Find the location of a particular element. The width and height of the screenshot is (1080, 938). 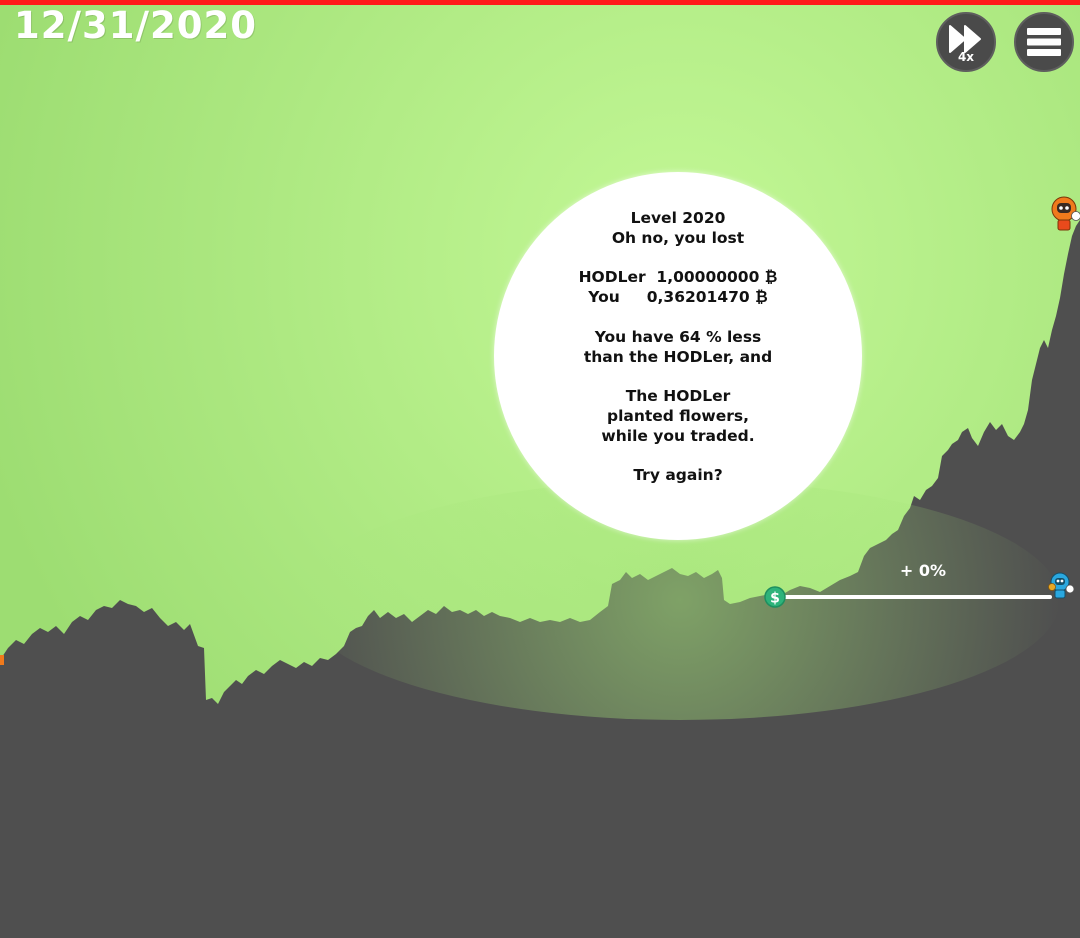

hamburger-menu-icon is located at coordinates (1044, 42).